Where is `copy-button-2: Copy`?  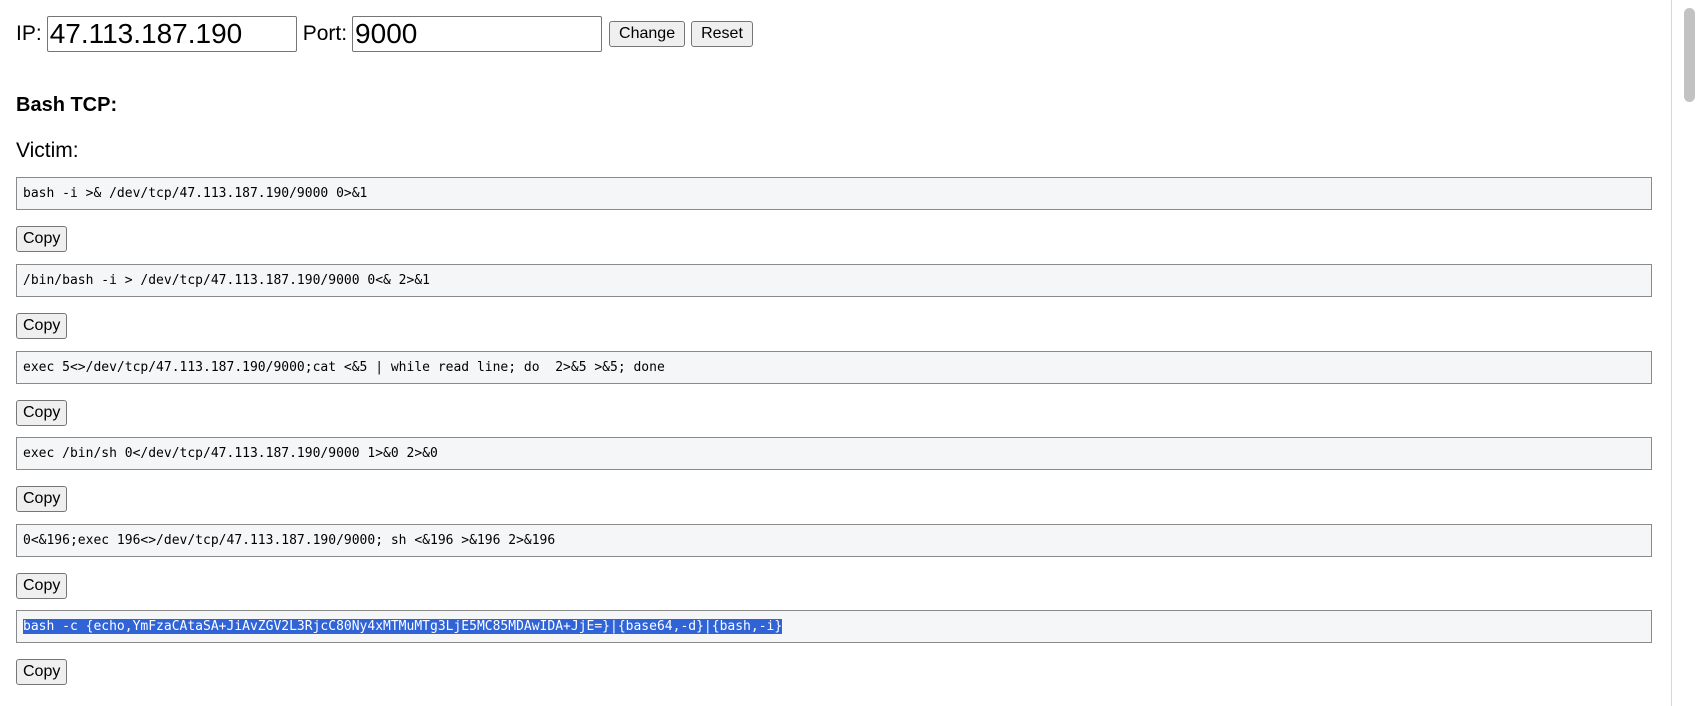 copy-button-2: Copy is located at coordinates (42, 326).